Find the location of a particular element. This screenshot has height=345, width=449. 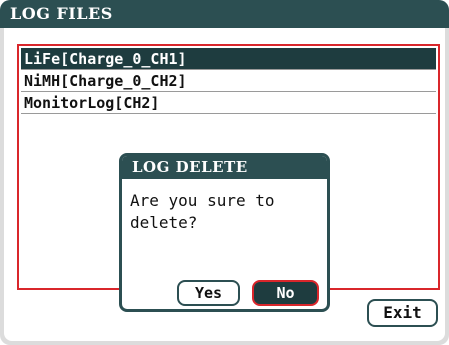

page-title: LOG FILES is located at coordinates (61, 13).